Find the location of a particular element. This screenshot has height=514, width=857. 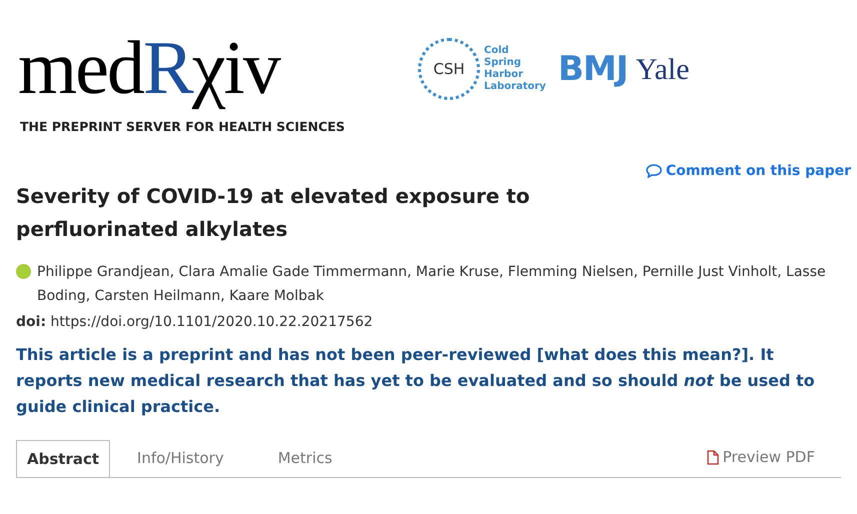

doi-line: doi: https://doi.org/10.1101/2020.10.22.20217562 is located at coordinates (195, 322).